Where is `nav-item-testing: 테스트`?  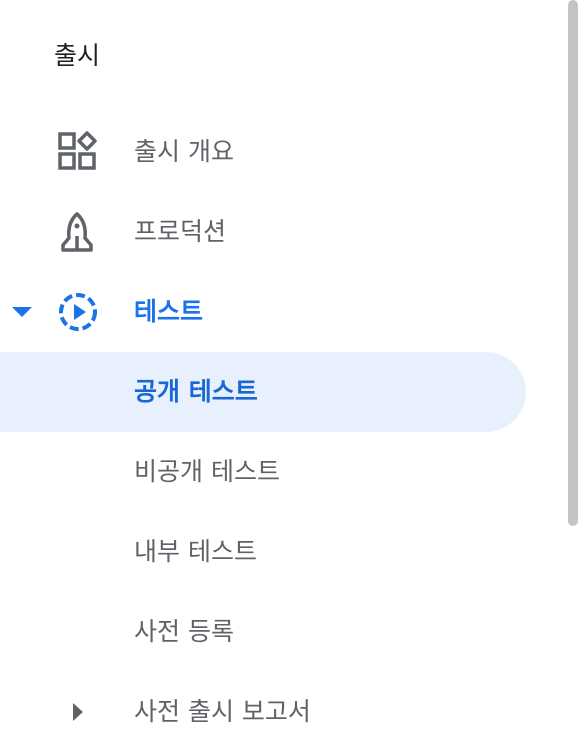 nav-item-testing: 테스트 is located at coordinates (263, 312).